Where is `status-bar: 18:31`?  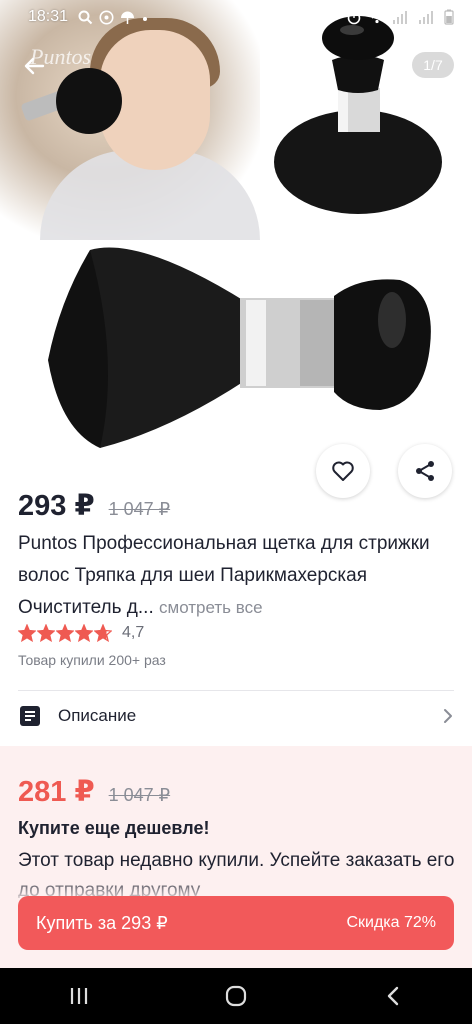 status-bar: 18:31 is located at coordinates (236, 17).